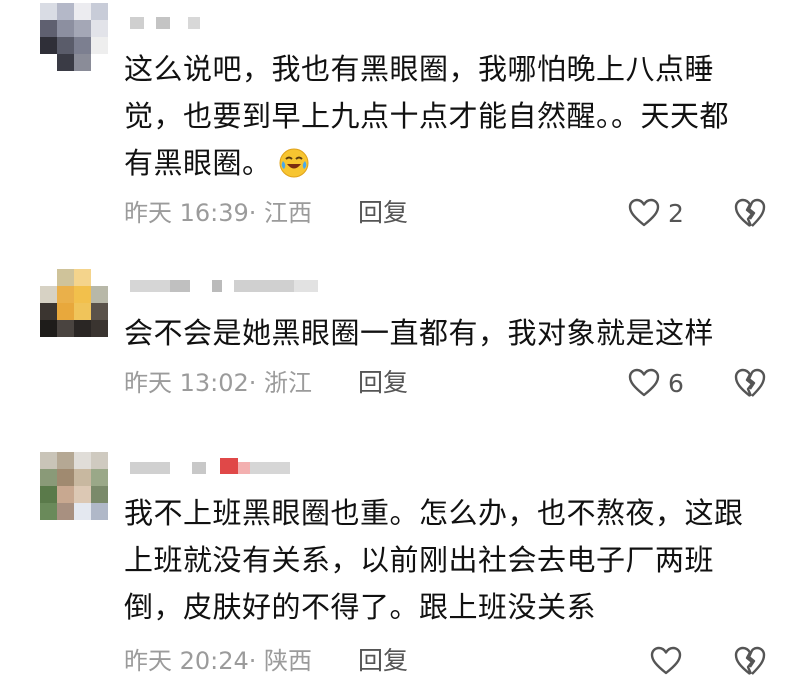 The height and width of the screenshot is (689, 800). What do you see at coordinates (360, 607) in the screenshot?
I see `comment-line: 倒，皮肤好的不得了。跟上班没关系` at bounding box center [360, 607].